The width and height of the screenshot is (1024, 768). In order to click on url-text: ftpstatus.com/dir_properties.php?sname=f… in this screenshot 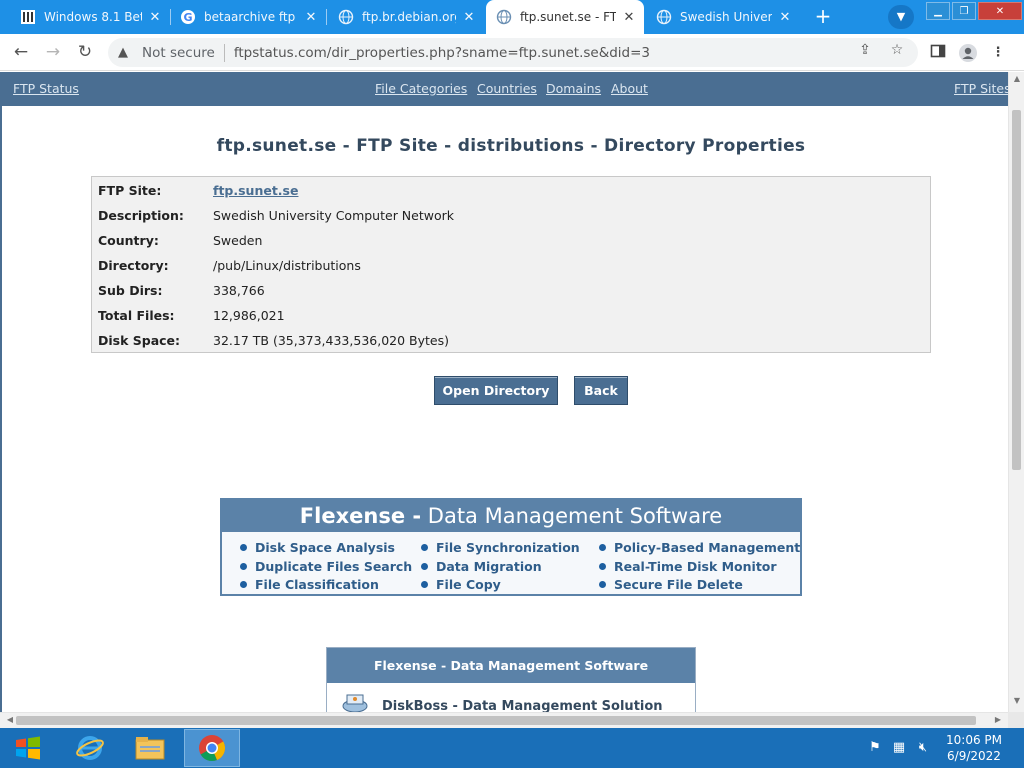, I will do `click(442, 53)`.